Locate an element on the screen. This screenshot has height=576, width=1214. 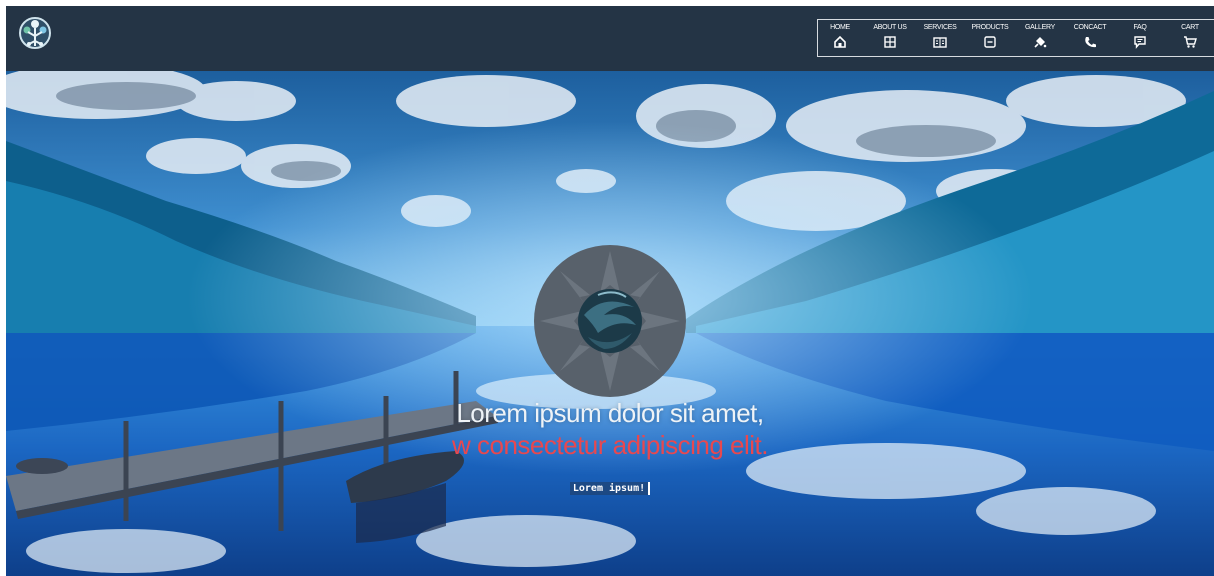
nav-item-products: PRODUCTS is located at coordinates (990, 36).